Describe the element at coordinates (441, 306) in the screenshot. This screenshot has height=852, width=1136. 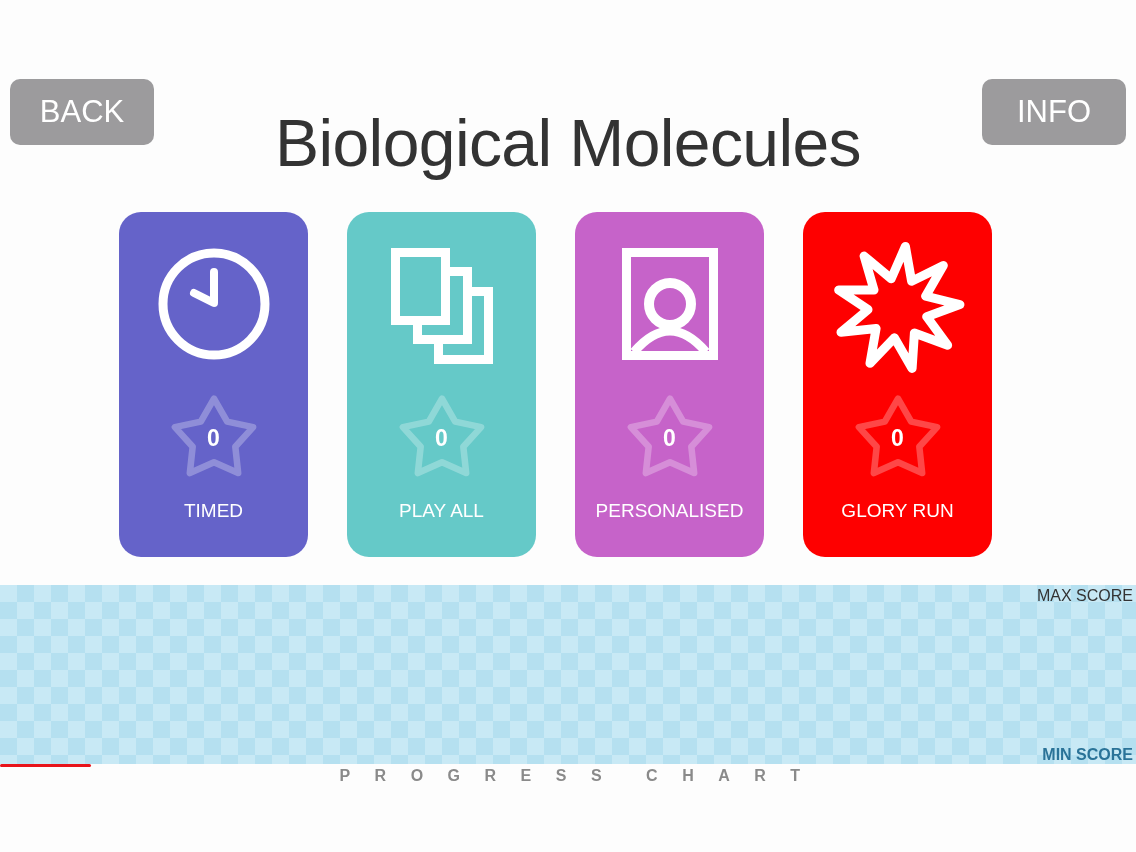
I see `stacked-pages-icon` at that location.